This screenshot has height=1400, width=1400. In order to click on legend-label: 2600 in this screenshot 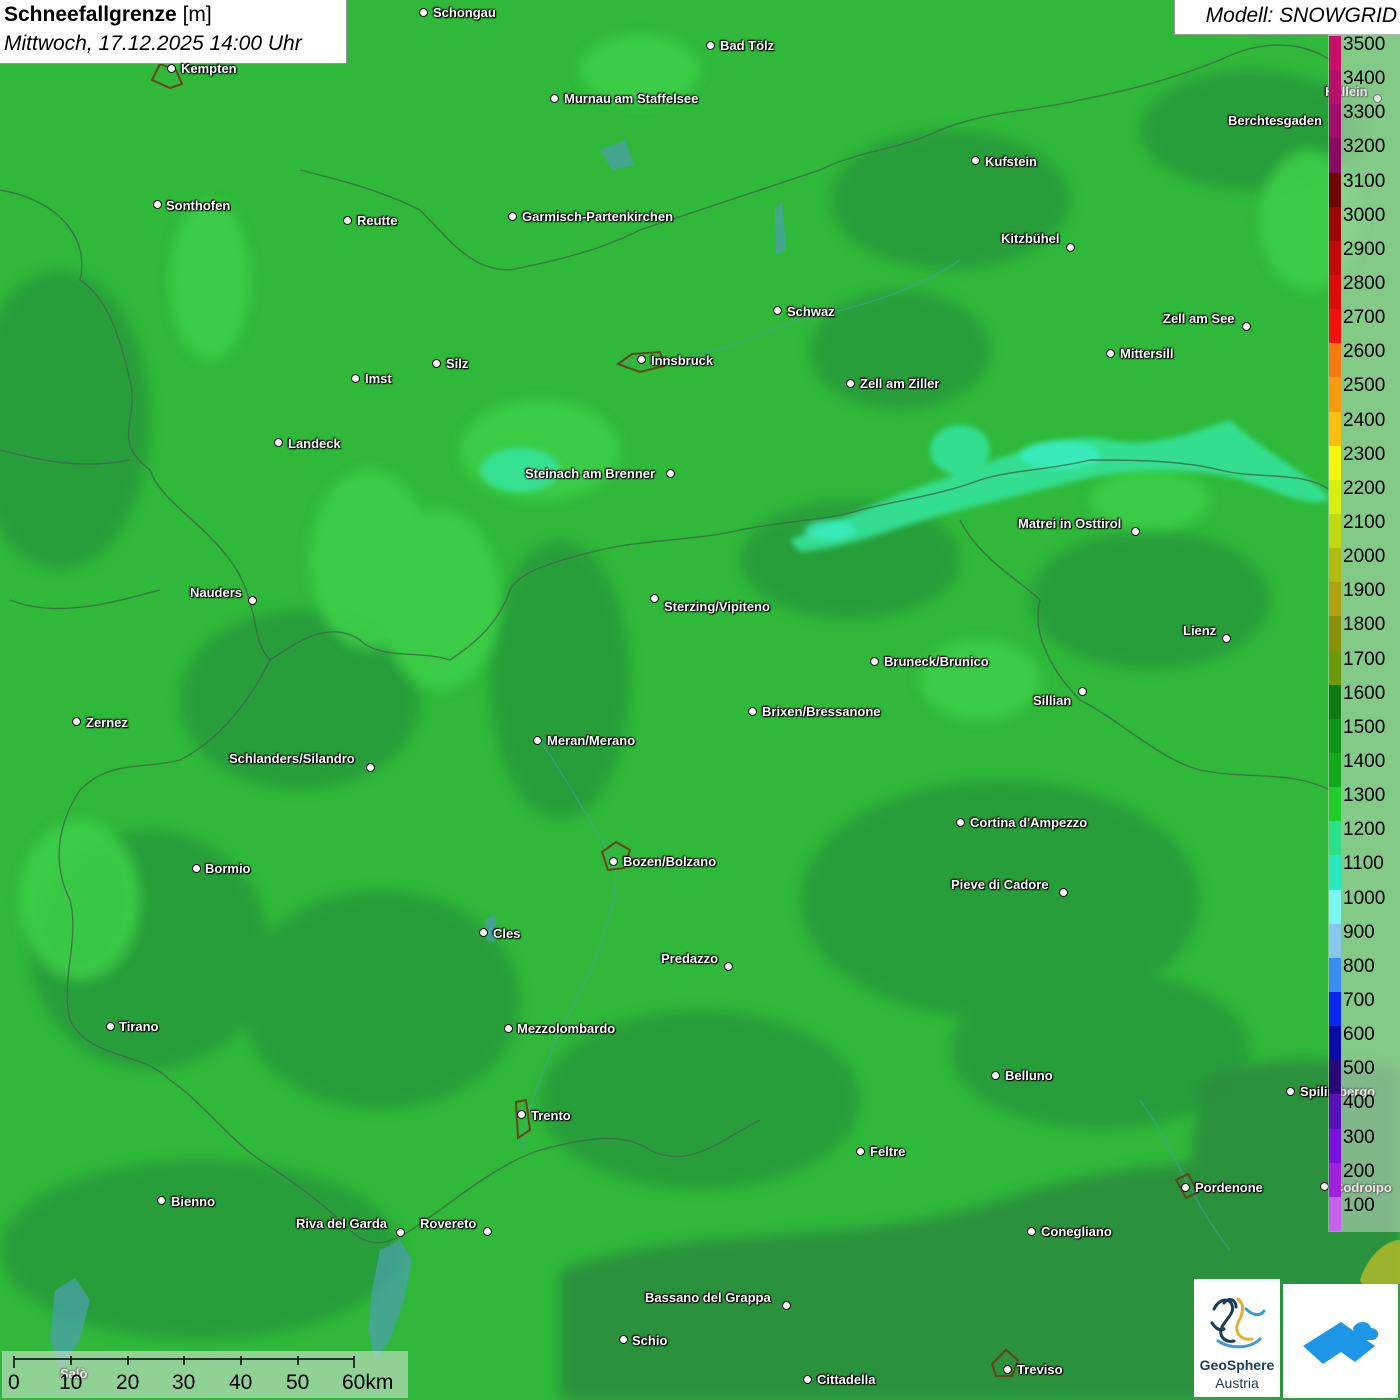, I will do `click(1364, 352)`.